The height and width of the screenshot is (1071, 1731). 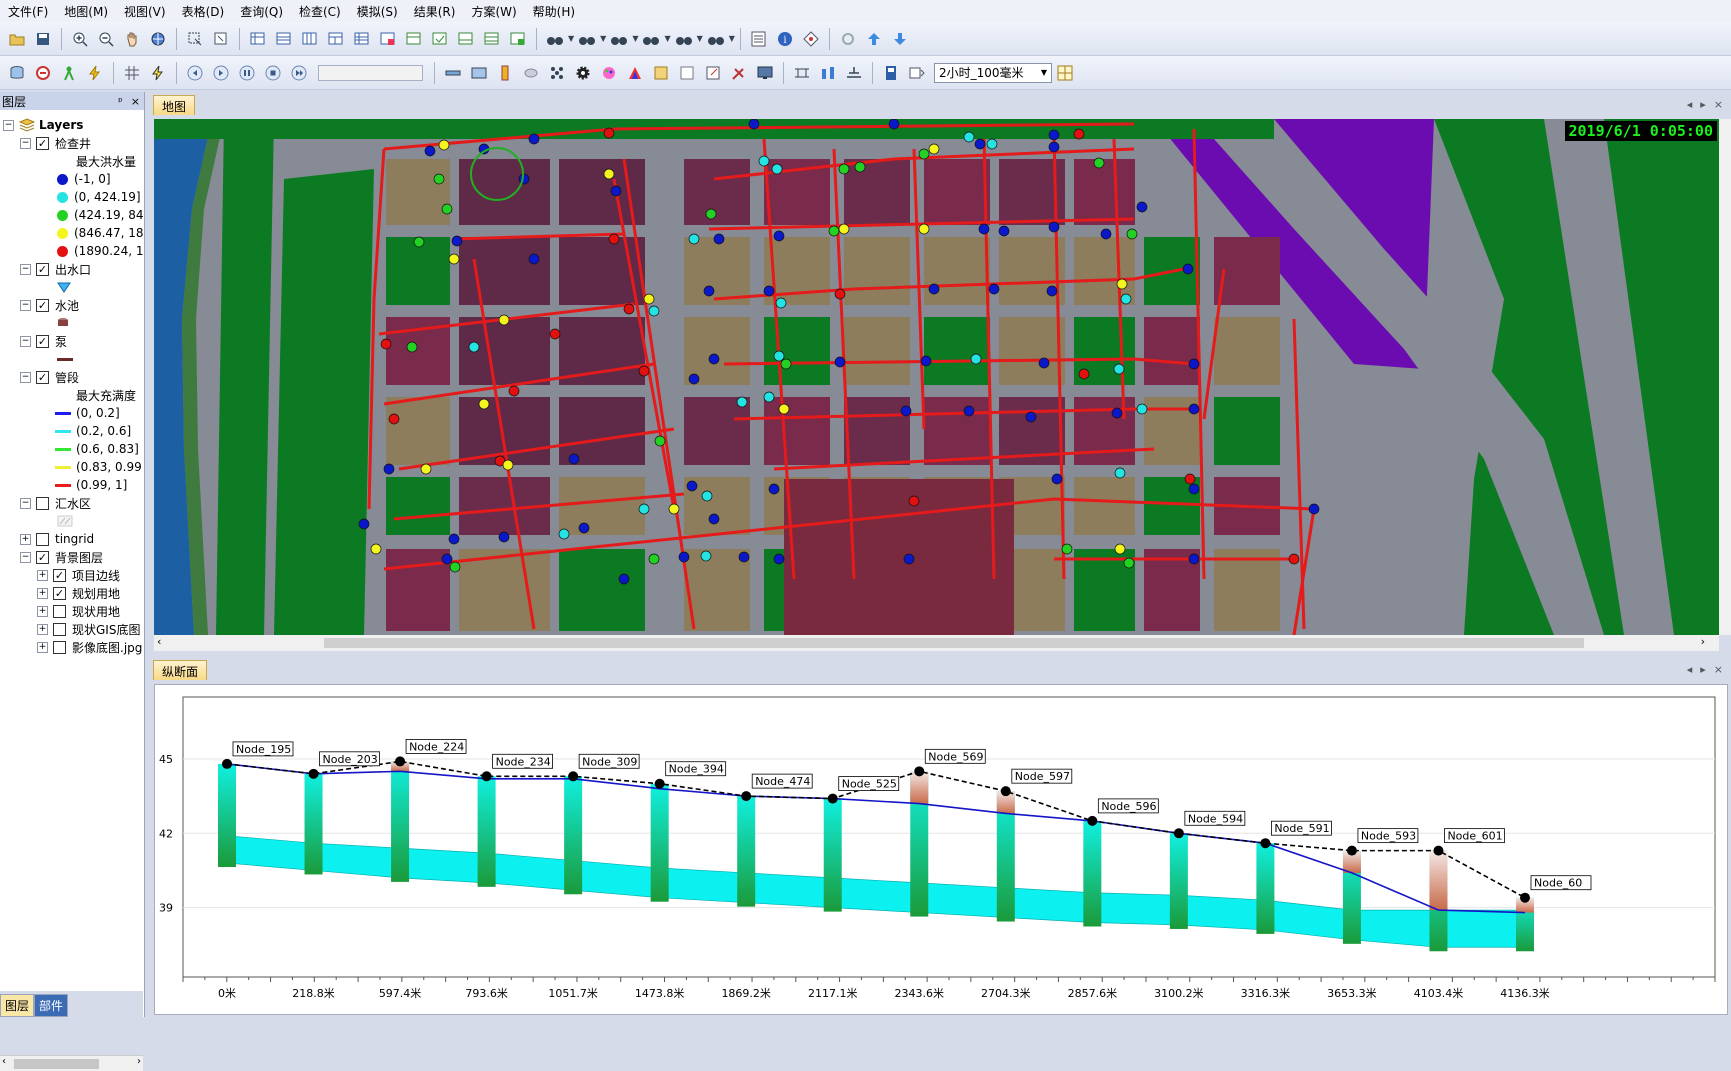 I want to click on table-tool-7-icon, so click(x=414, y=39).